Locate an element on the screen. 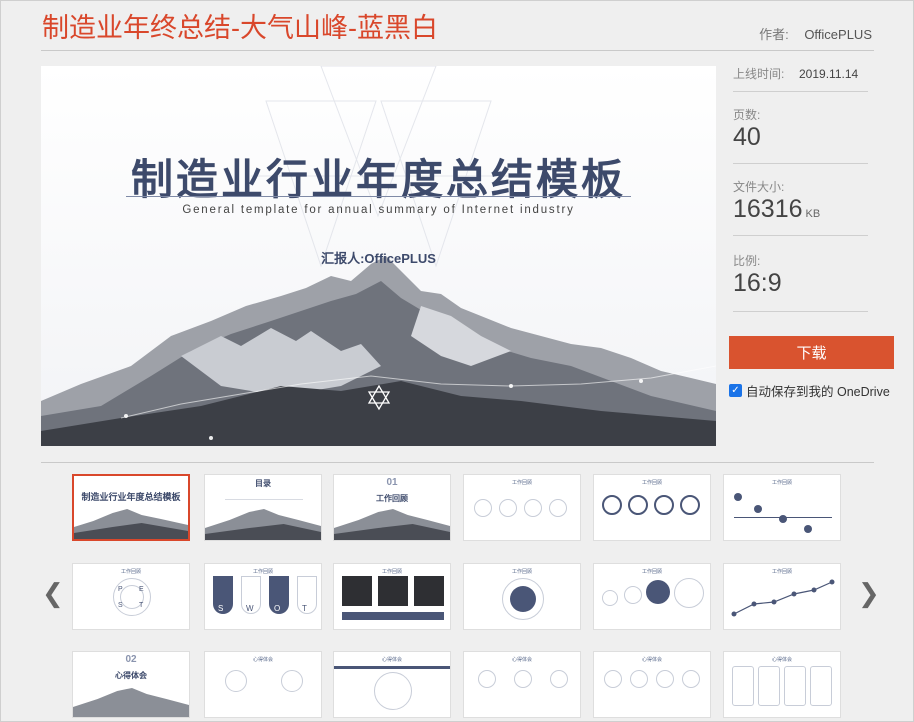 This screenshot has height=722, width=914. divider-top is located at coordinates (457, 50).